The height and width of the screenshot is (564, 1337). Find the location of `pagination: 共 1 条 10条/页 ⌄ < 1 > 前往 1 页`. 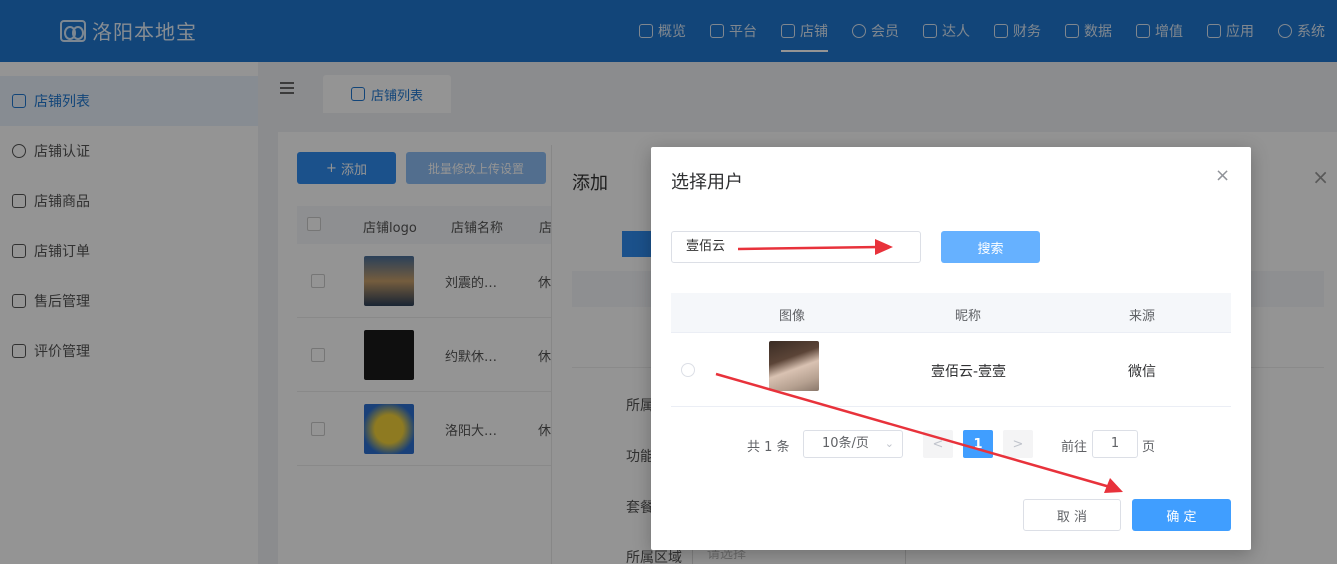

pagination: 共 1 条 10条/页 ⌄ < 1 > 前往 1 页 is located at coordinates (951, 445).